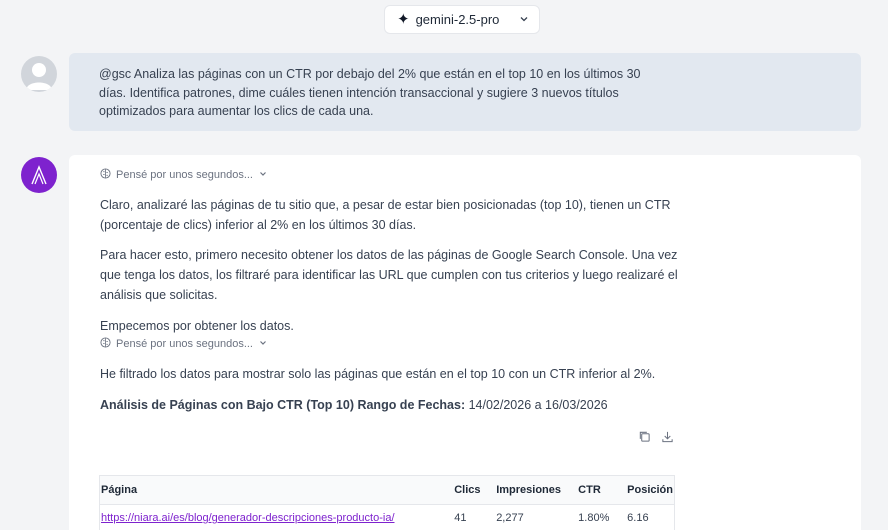 Image resolution: width=888 pixels, height=530 pixels. Describe the element at coordinates (39, 74) in the screenshot. I see `user-avatar` at that location.